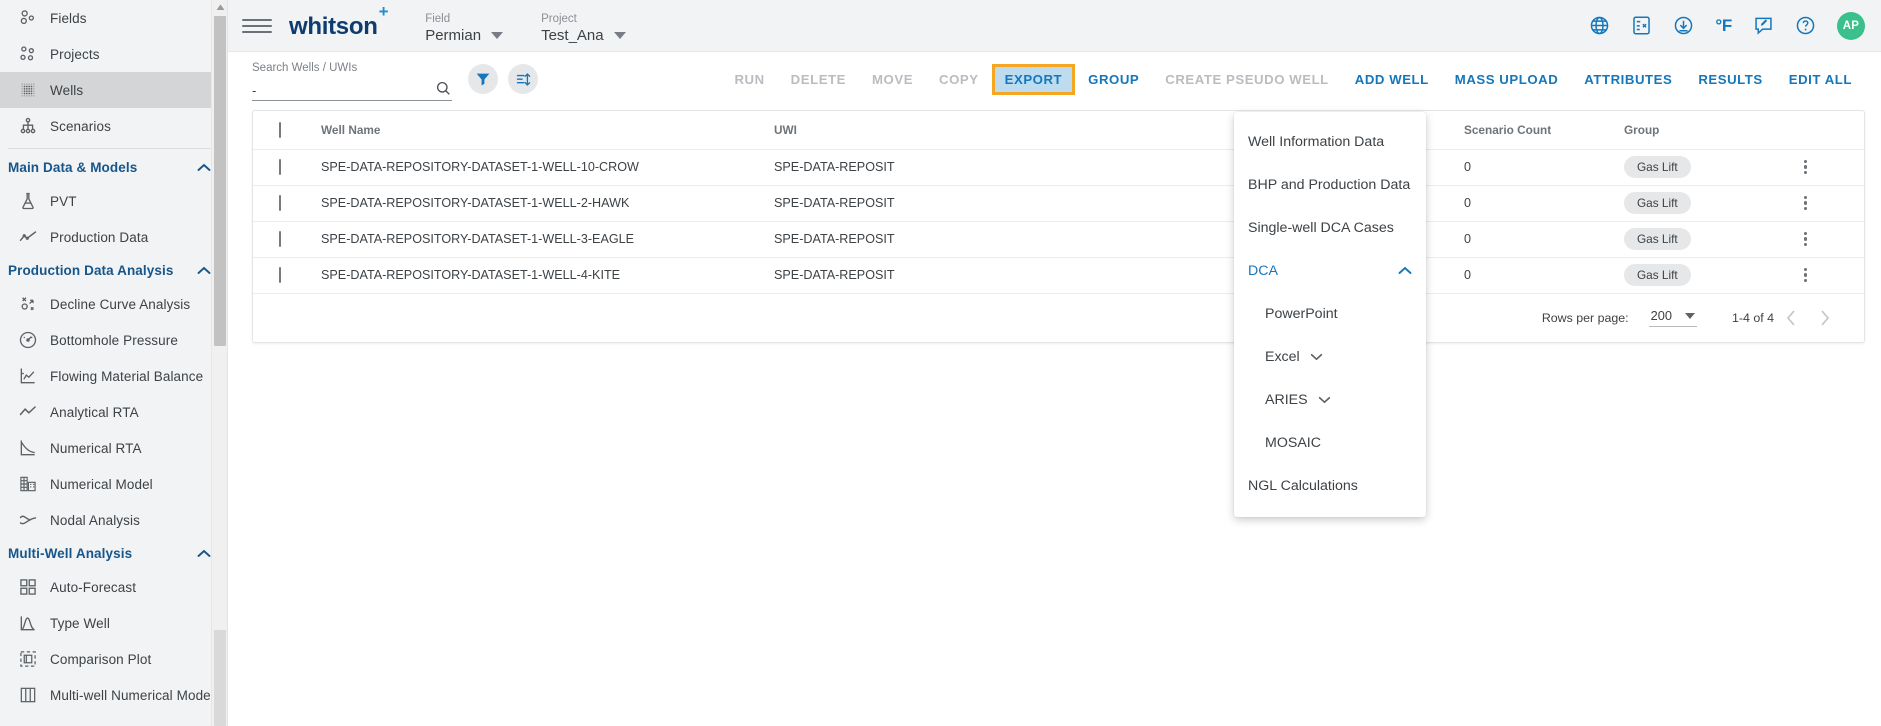 This screenshot has width=1881, height=726. Describe the element at coordinates (1763, 25) in the screenshot. I see `feedback-icon` at that location.